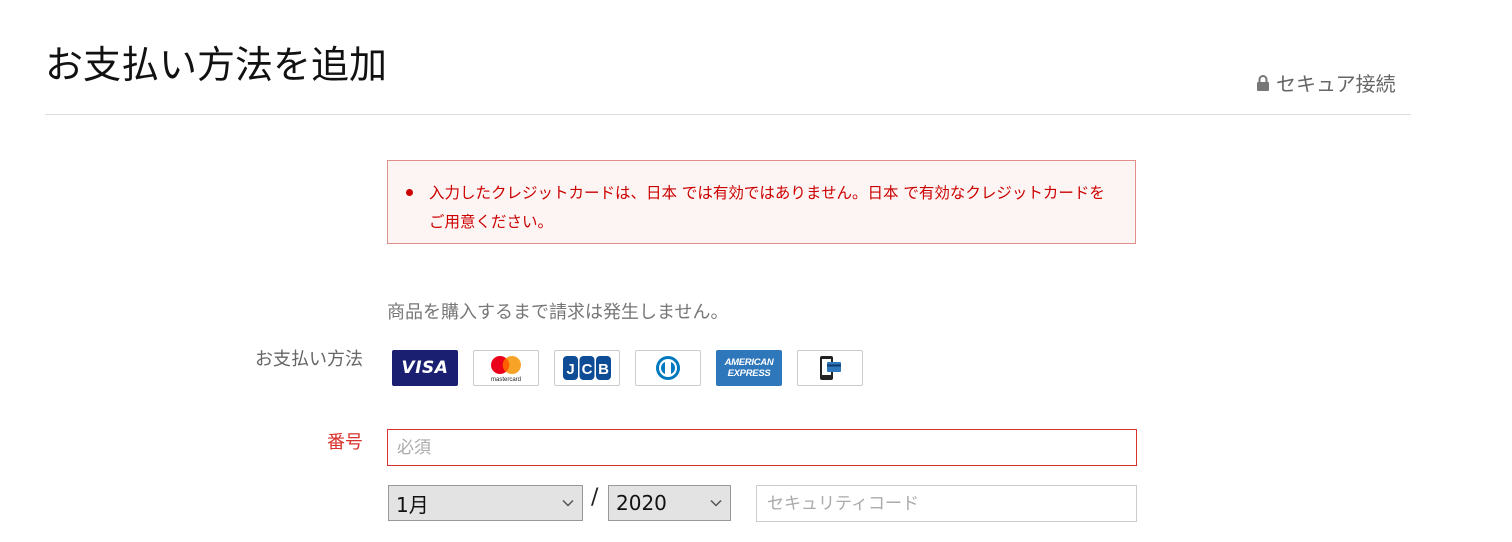 Image resolution: width=1512 pixels, height=542 pixels. I want to click on expiry-month-value: 1月, so click(412, 504).